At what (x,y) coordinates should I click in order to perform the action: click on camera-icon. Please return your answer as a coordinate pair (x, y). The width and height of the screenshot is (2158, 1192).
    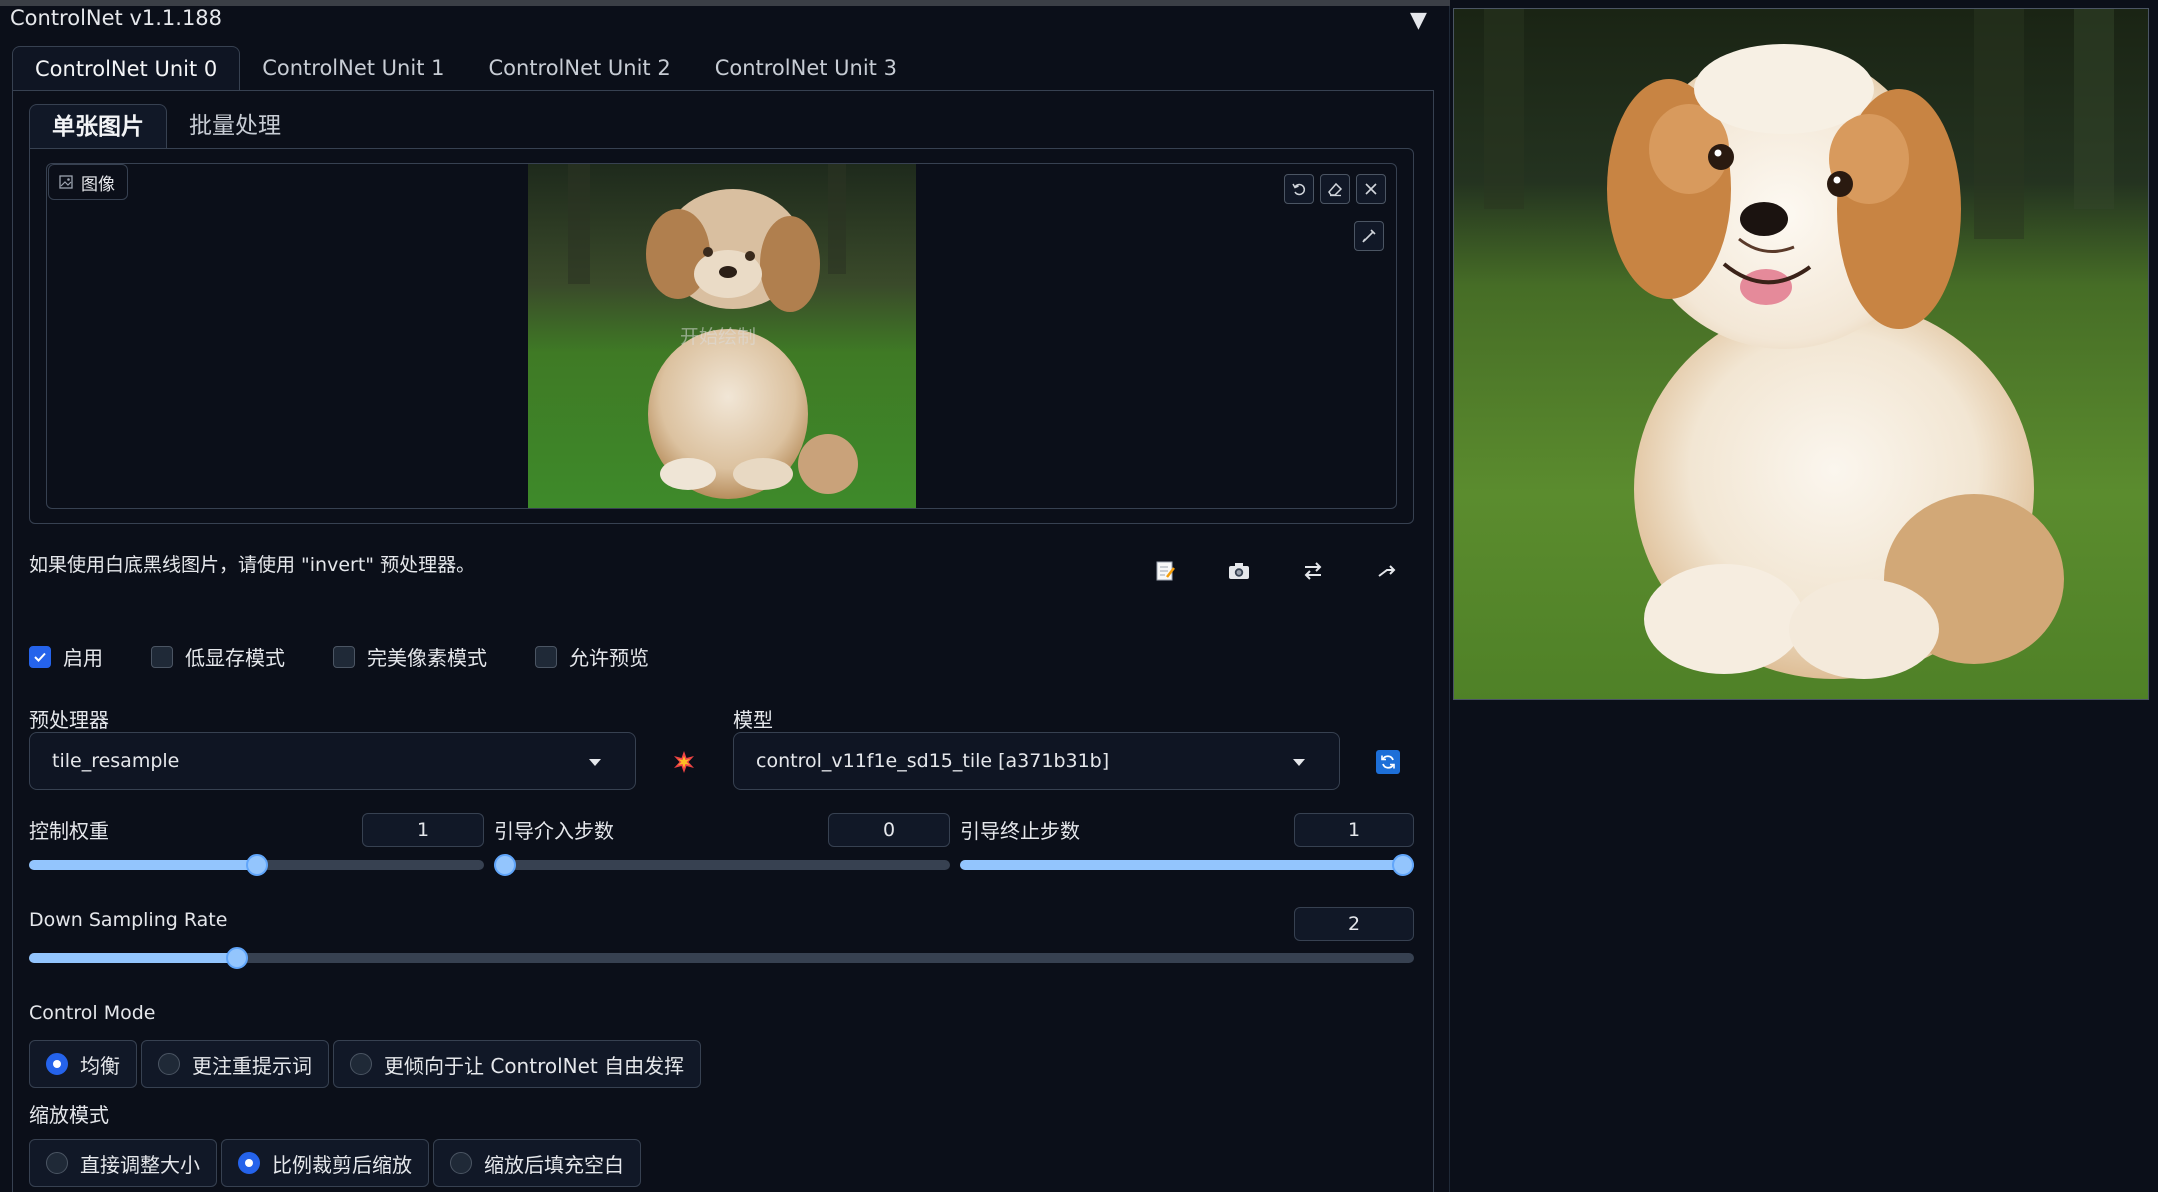
    Looking at the image, I should click on (1239, 571).